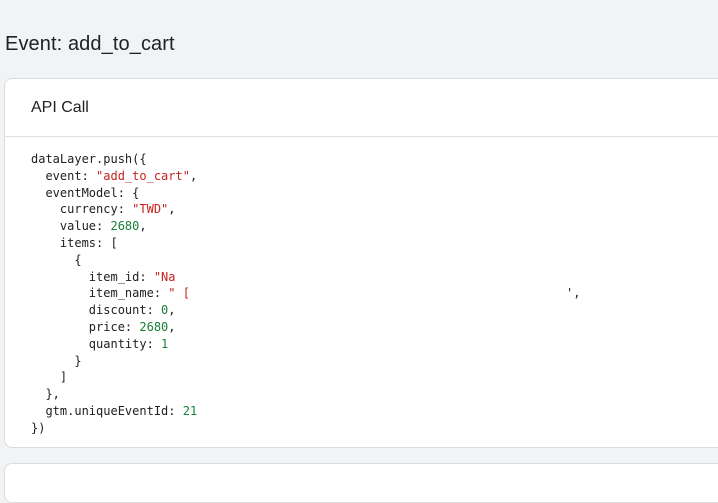  I want to click on code-gtm-key: gtm.uniqueEventId:, so click(107, 410).